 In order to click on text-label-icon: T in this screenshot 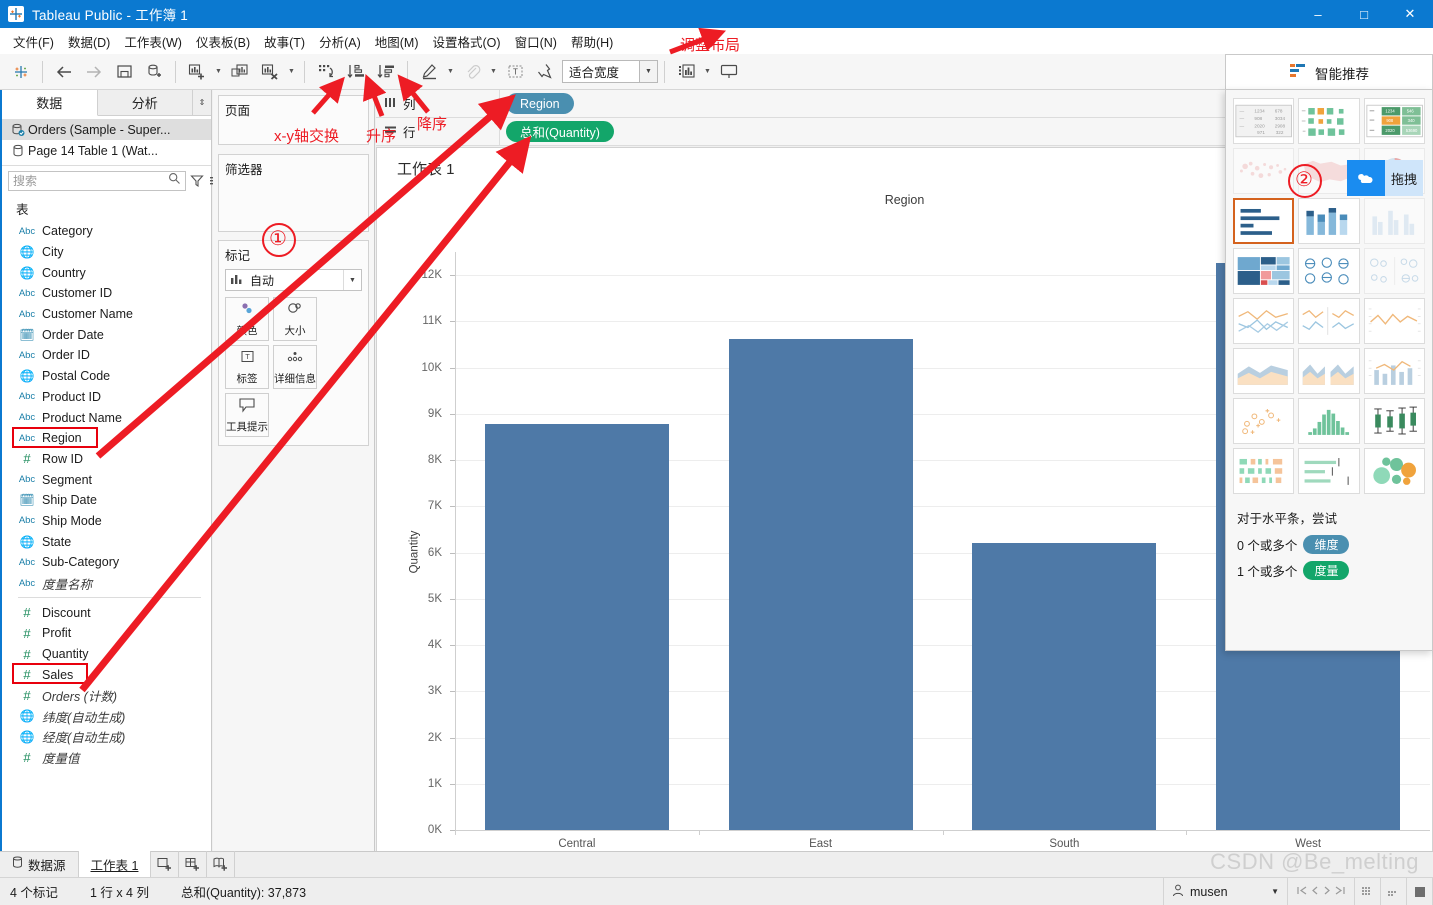, I will do `click(515, 72)`.